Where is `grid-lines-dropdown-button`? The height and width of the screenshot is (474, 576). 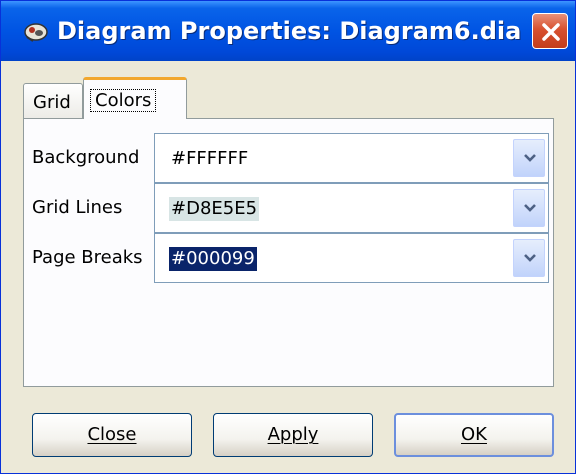
grid-lines-dropdown-button is located at coordinates (529, 208).